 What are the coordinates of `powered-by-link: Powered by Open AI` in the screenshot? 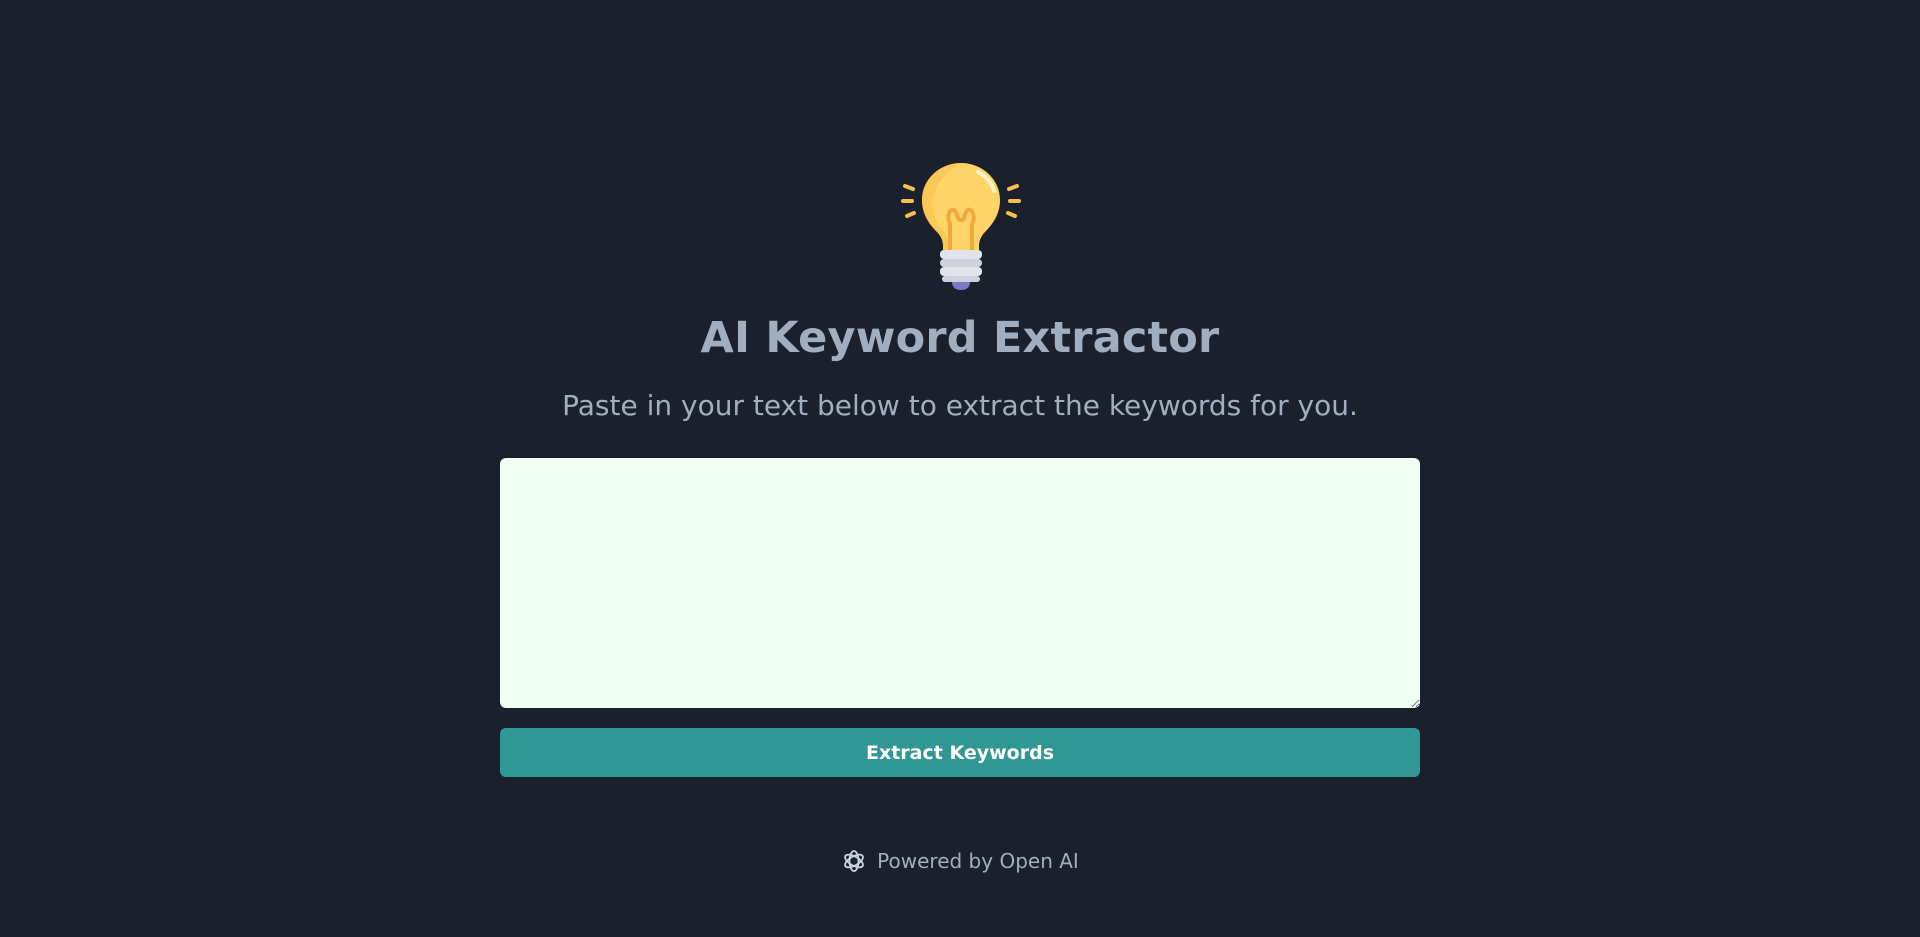 It's located at (978, 861).